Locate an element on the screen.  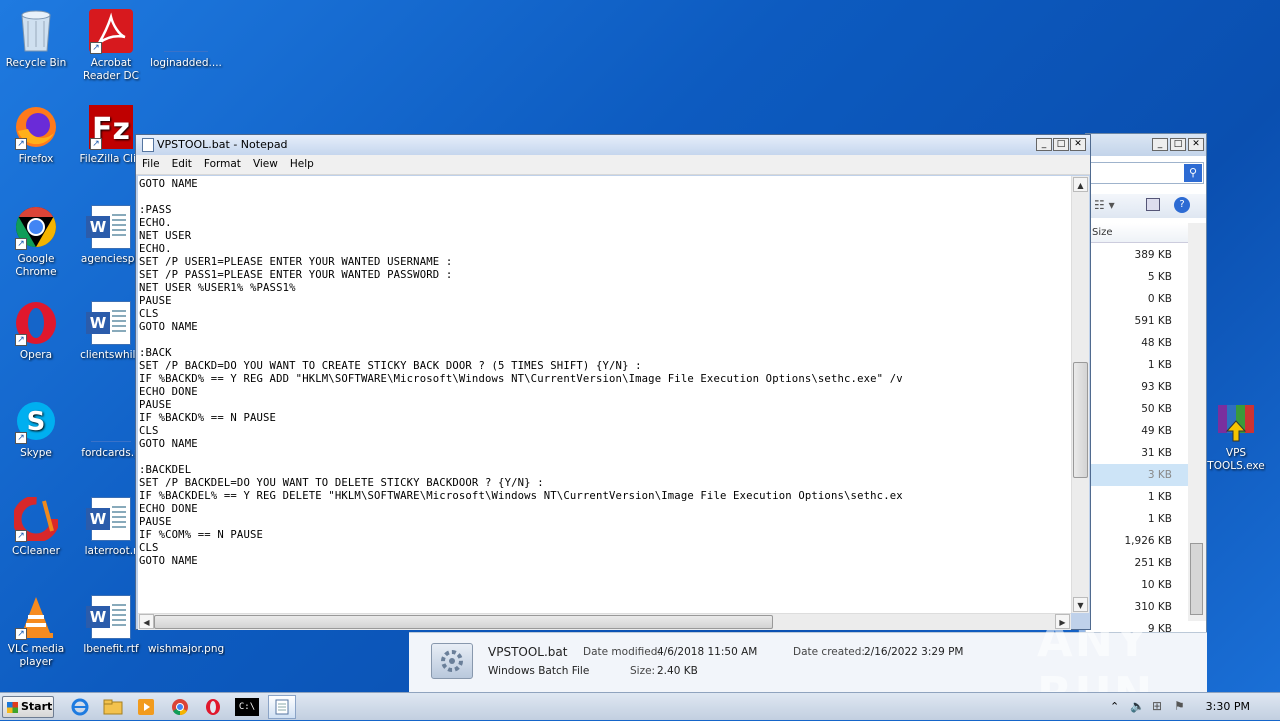
menu-bar: File Edit Format View Help is located at coordinates (613, 165).